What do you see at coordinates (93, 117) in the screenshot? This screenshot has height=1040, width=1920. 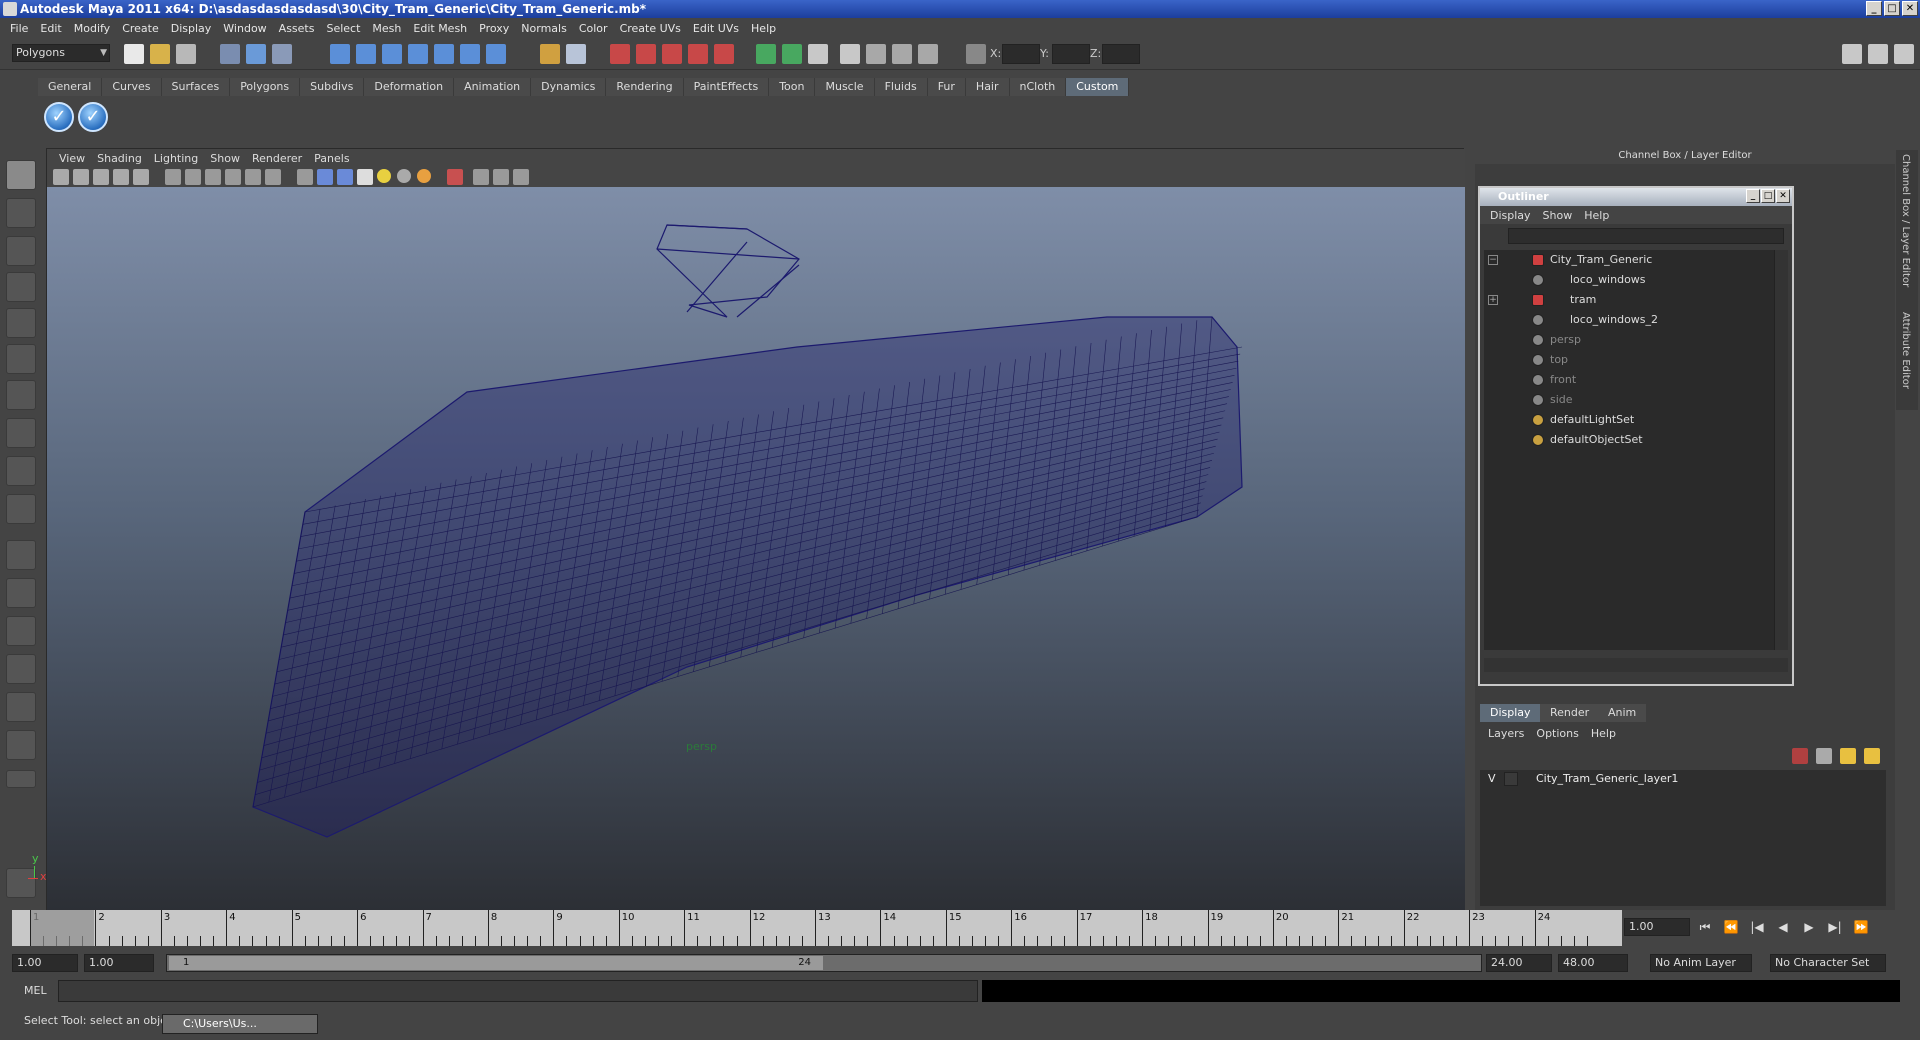 I see `check-icon: ✓` at bounding box center [93, 117].